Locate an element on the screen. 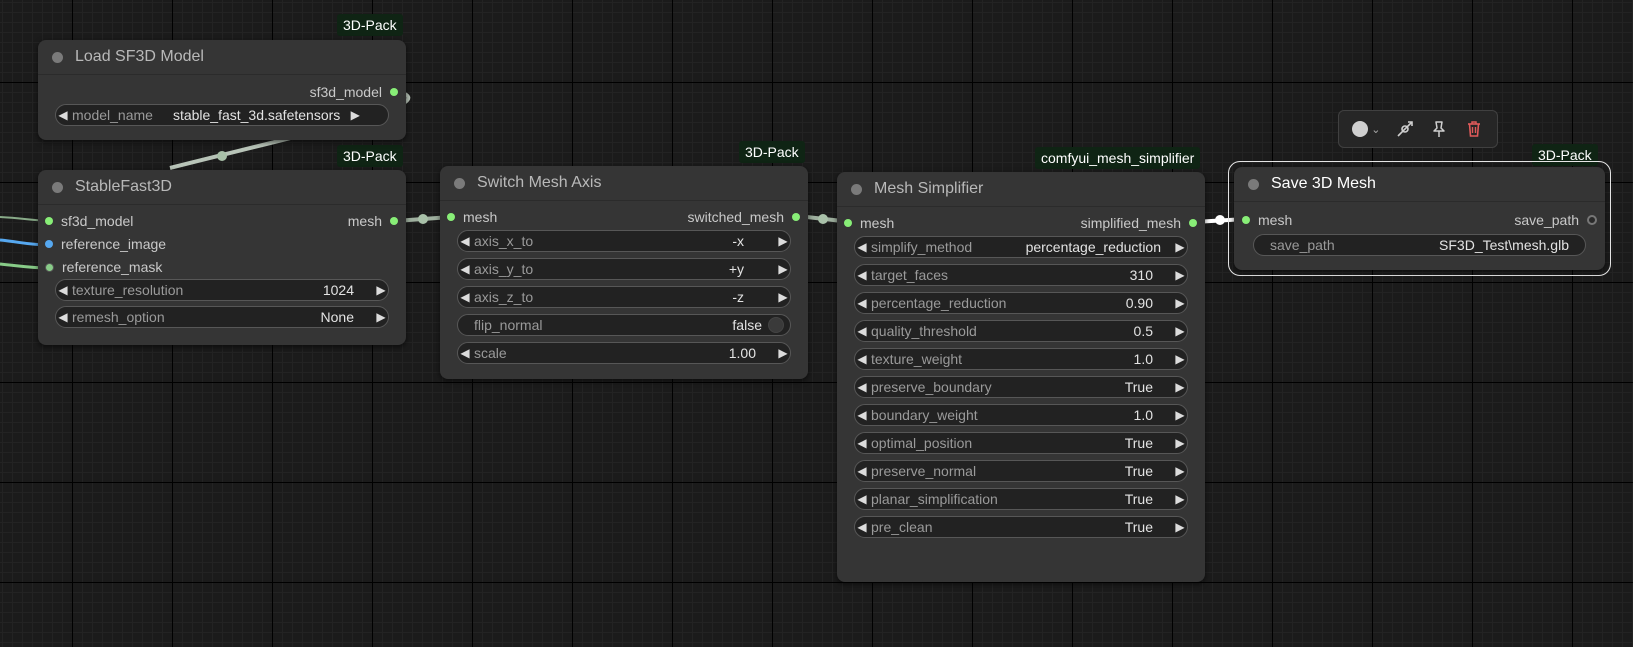 The width and height of the screenshot is (1633, 647). widget-save-path: save_path SF3D_Test\mesh.glb is located at coordinates (1419, 245).